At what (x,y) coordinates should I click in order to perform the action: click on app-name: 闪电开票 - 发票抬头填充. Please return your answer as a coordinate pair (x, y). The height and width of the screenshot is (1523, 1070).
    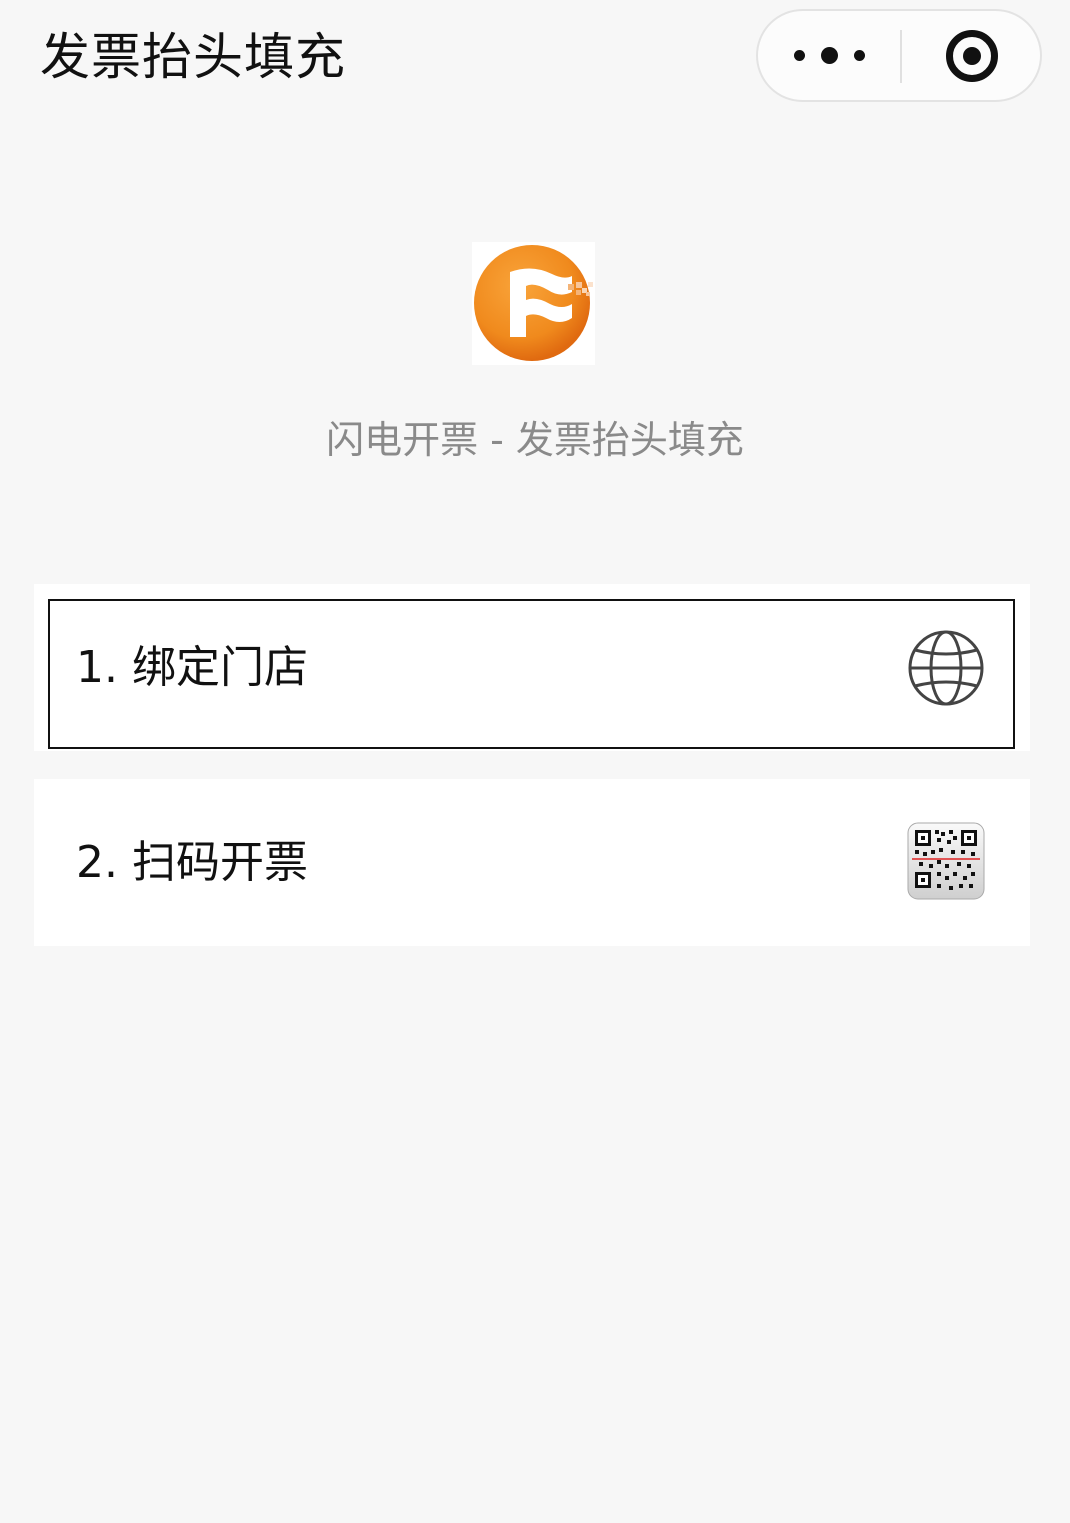
    Looking at the image, I should click on (535, 440).